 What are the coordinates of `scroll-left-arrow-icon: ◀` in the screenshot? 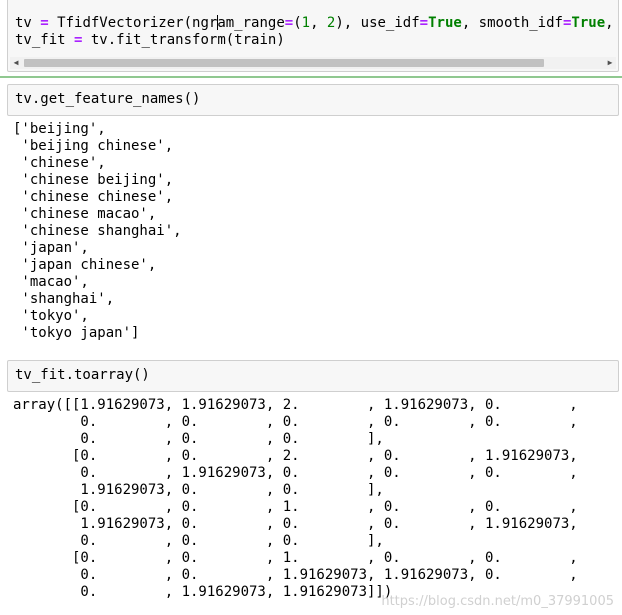 It's located at (16, 63).